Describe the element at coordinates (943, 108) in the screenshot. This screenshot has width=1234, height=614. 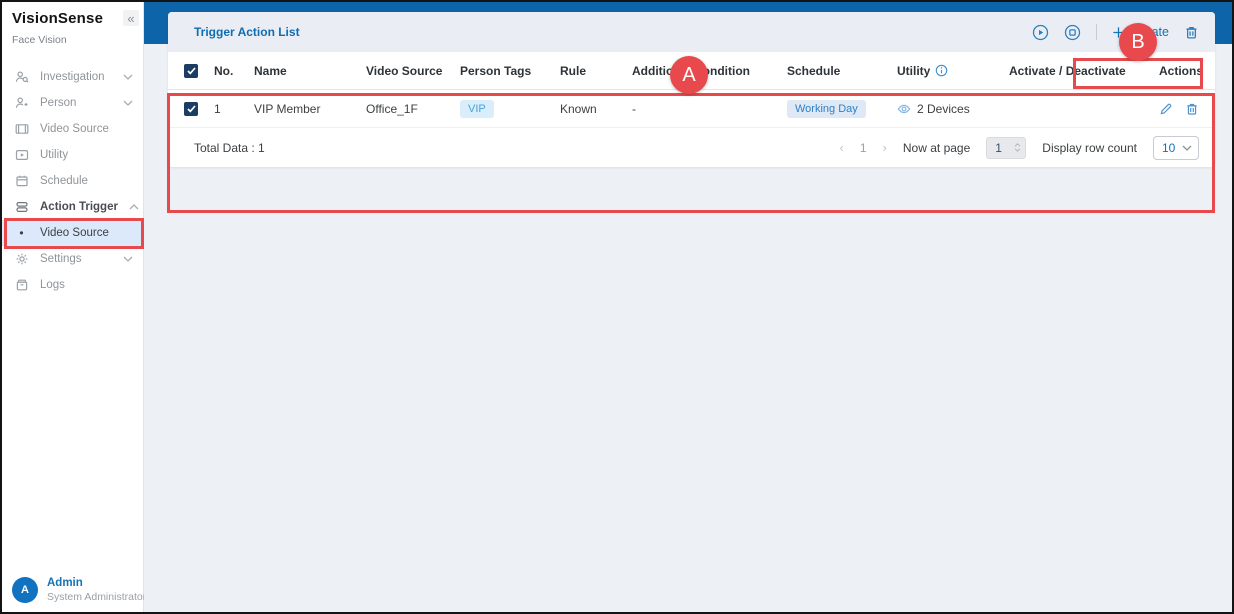
I see `utility-devices-label: 2 Devices` at that location.